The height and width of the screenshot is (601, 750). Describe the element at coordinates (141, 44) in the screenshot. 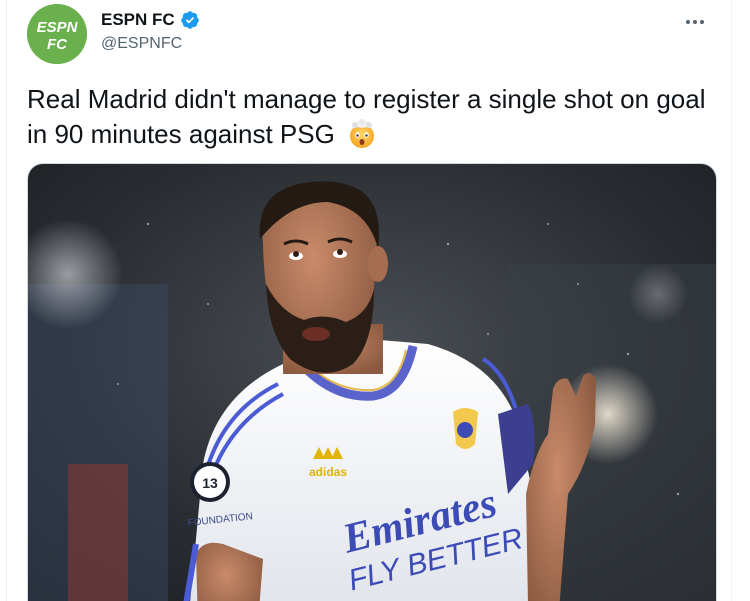

I see `author-handle: @ESPNFC` at that location.